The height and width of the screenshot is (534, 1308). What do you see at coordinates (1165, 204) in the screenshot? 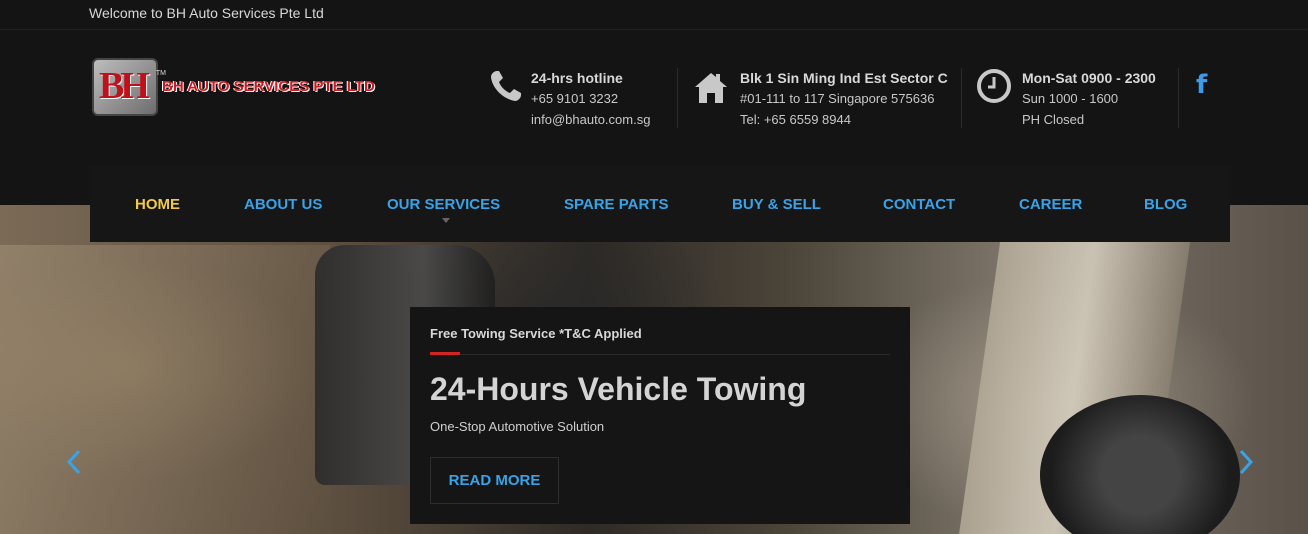
I see `nav-item-blog: BLOG` at bounding box center [1165, 204].